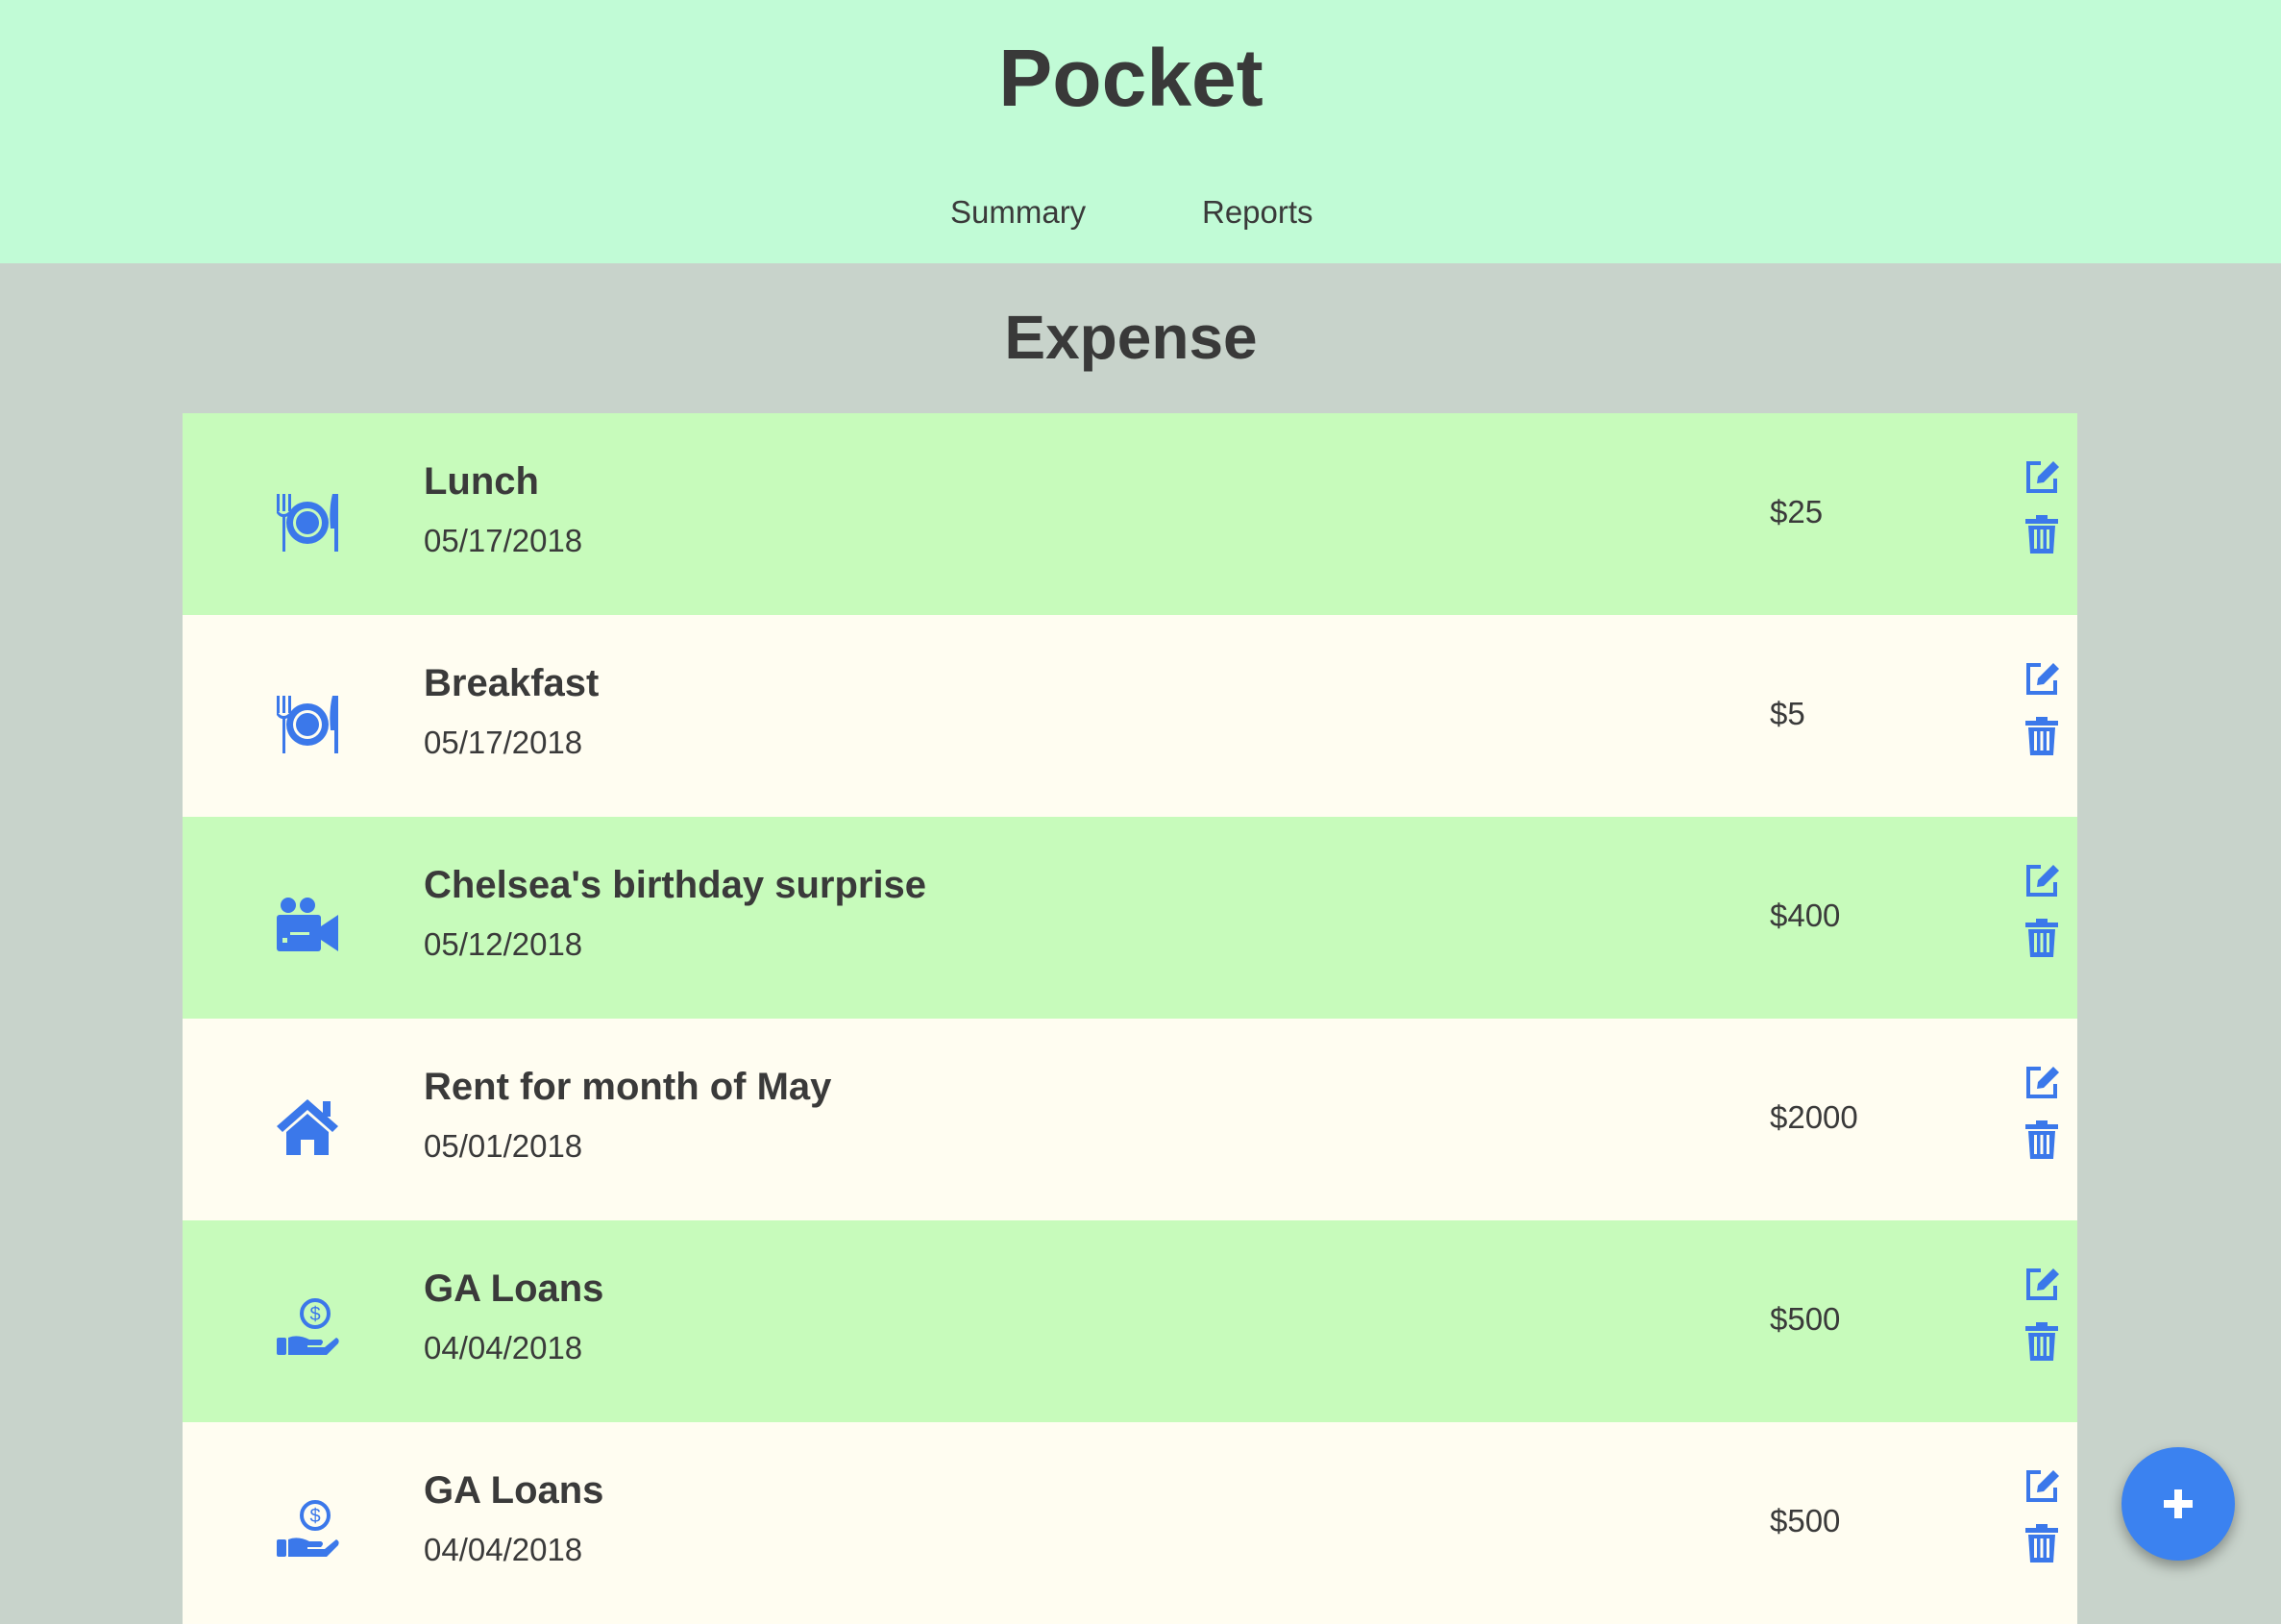 Image resolution: width=2281 pixels, height=1624 pixels. Describe the element at coordinates (481, 481) in the screenshot. I see `expense-title: Lunch` at that location.